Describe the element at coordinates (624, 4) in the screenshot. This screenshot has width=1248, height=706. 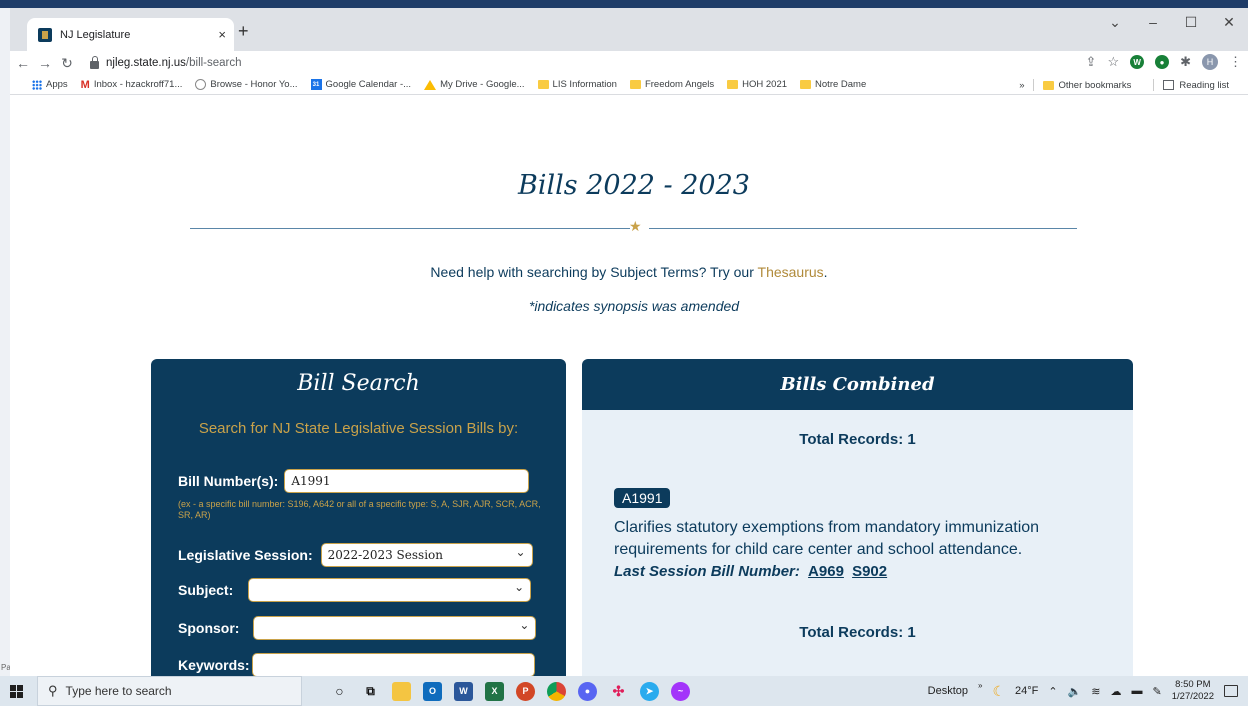
I see `desktop-top-strip` at that location.